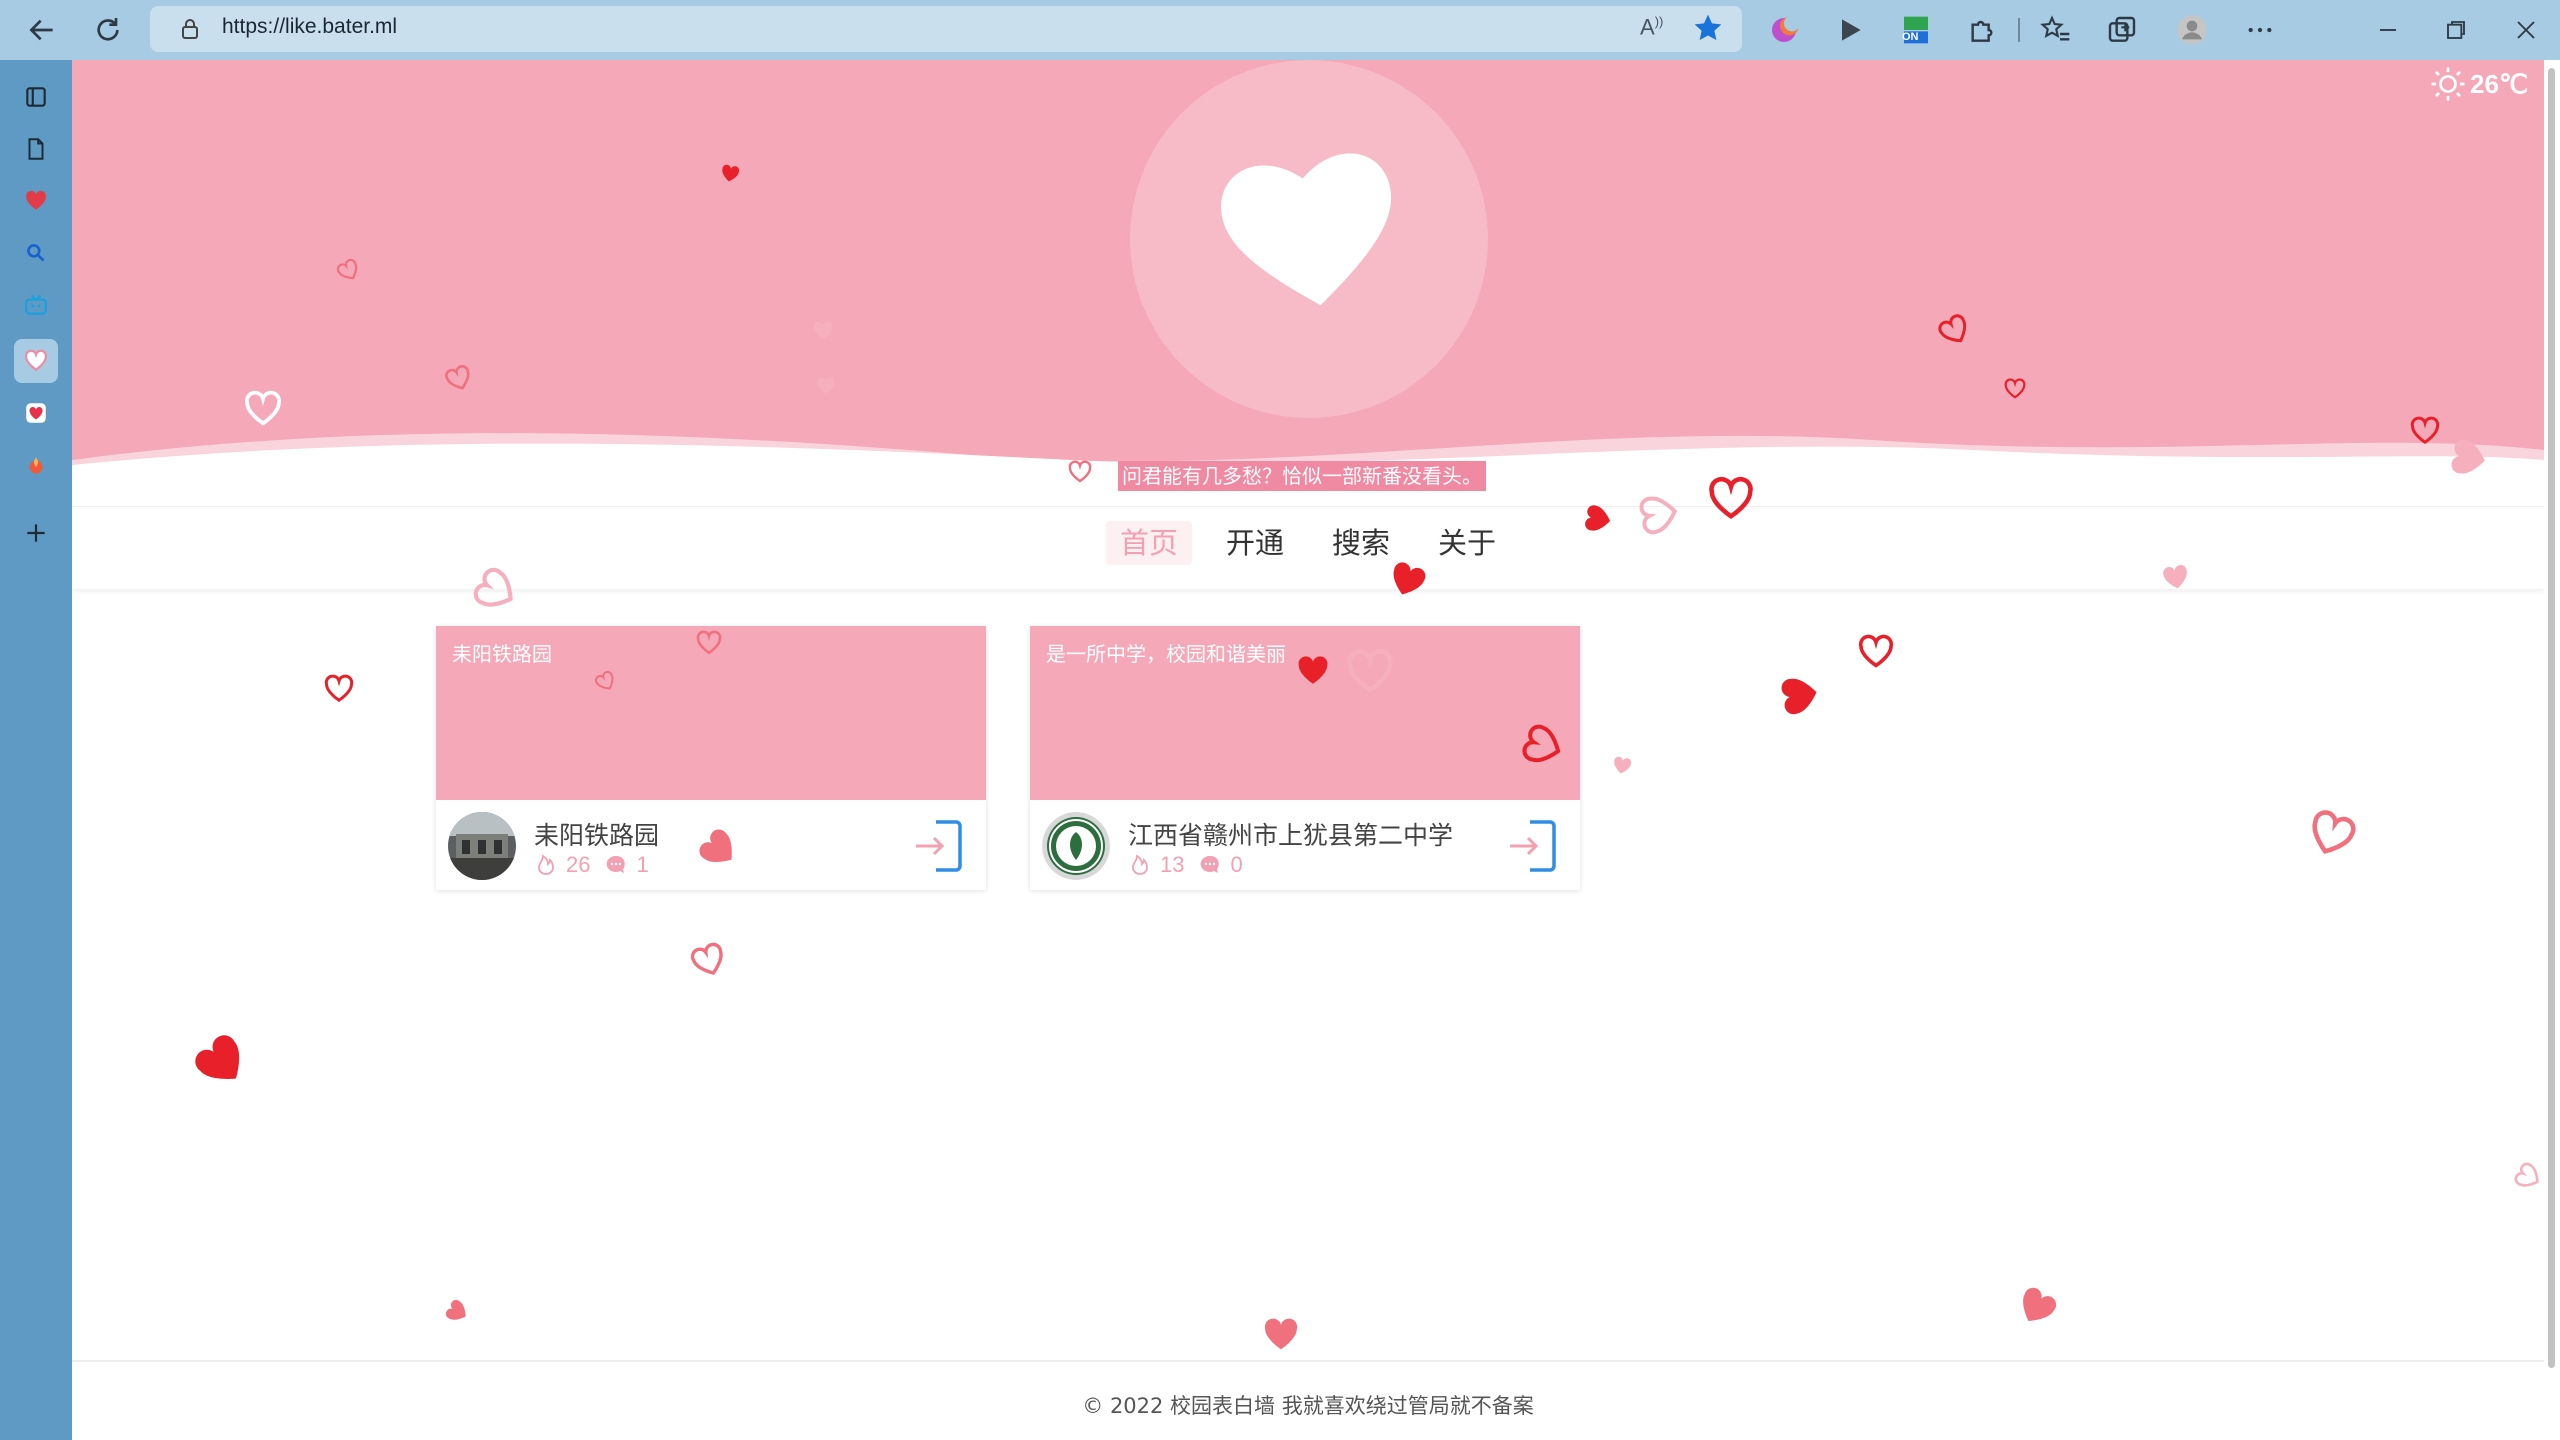  What do you see at coordinates (1916, 30) in the screenshot?
I see `extension-on-icon: ON` at bounding box center [1916, 30].